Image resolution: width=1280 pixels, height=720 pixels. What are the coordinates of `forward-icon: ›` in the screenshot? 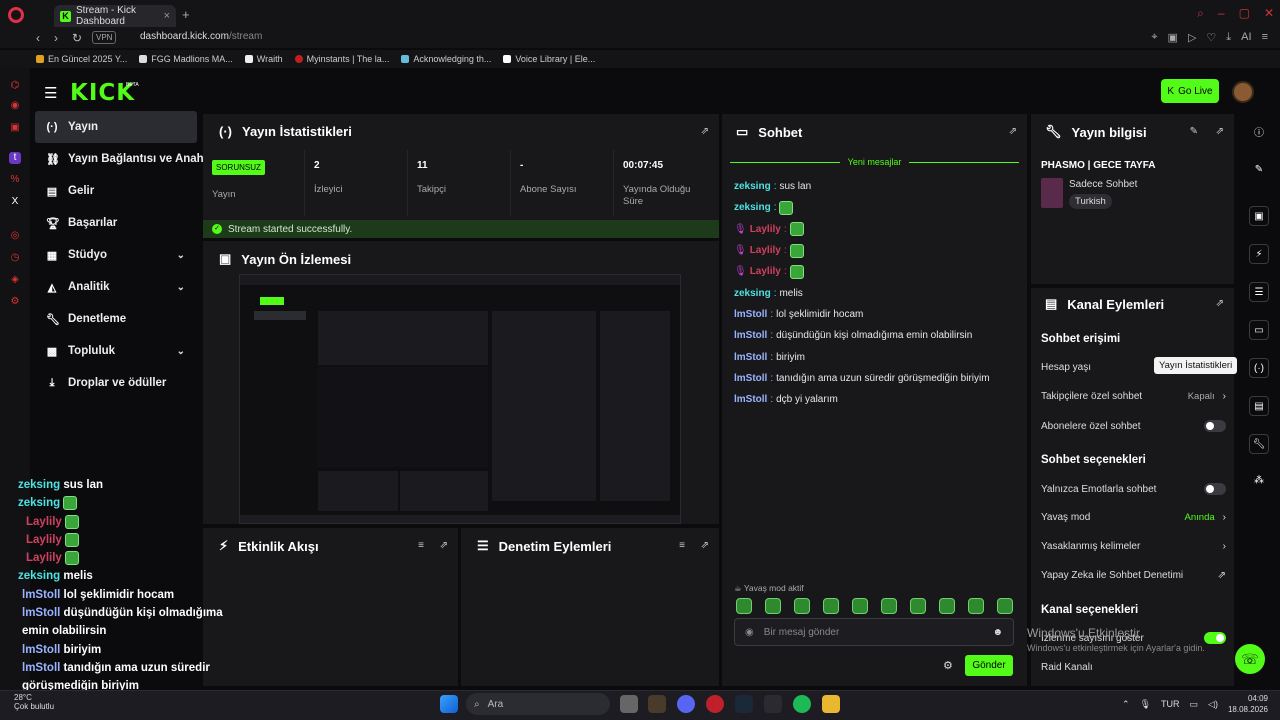 It's located at (56, 38).